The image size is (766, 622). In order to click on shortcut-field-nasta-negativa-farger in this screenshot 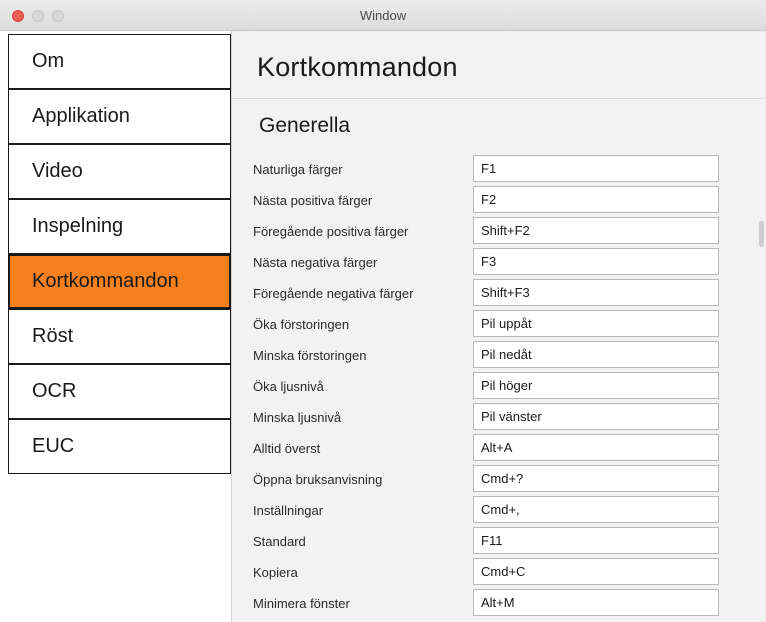, I will do `click(596, 261)`.